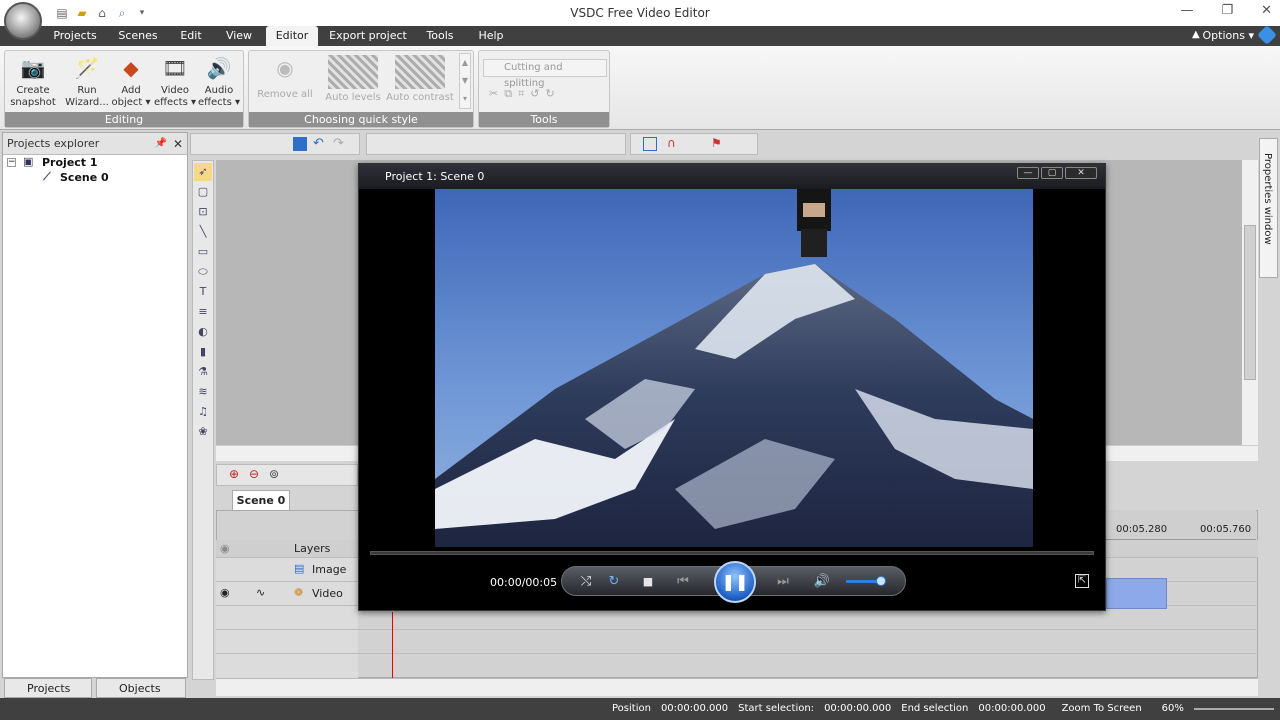 This screenshot has width=1280, height=720. I want to click on tree-item-project: Project 1, so click(70, 162).